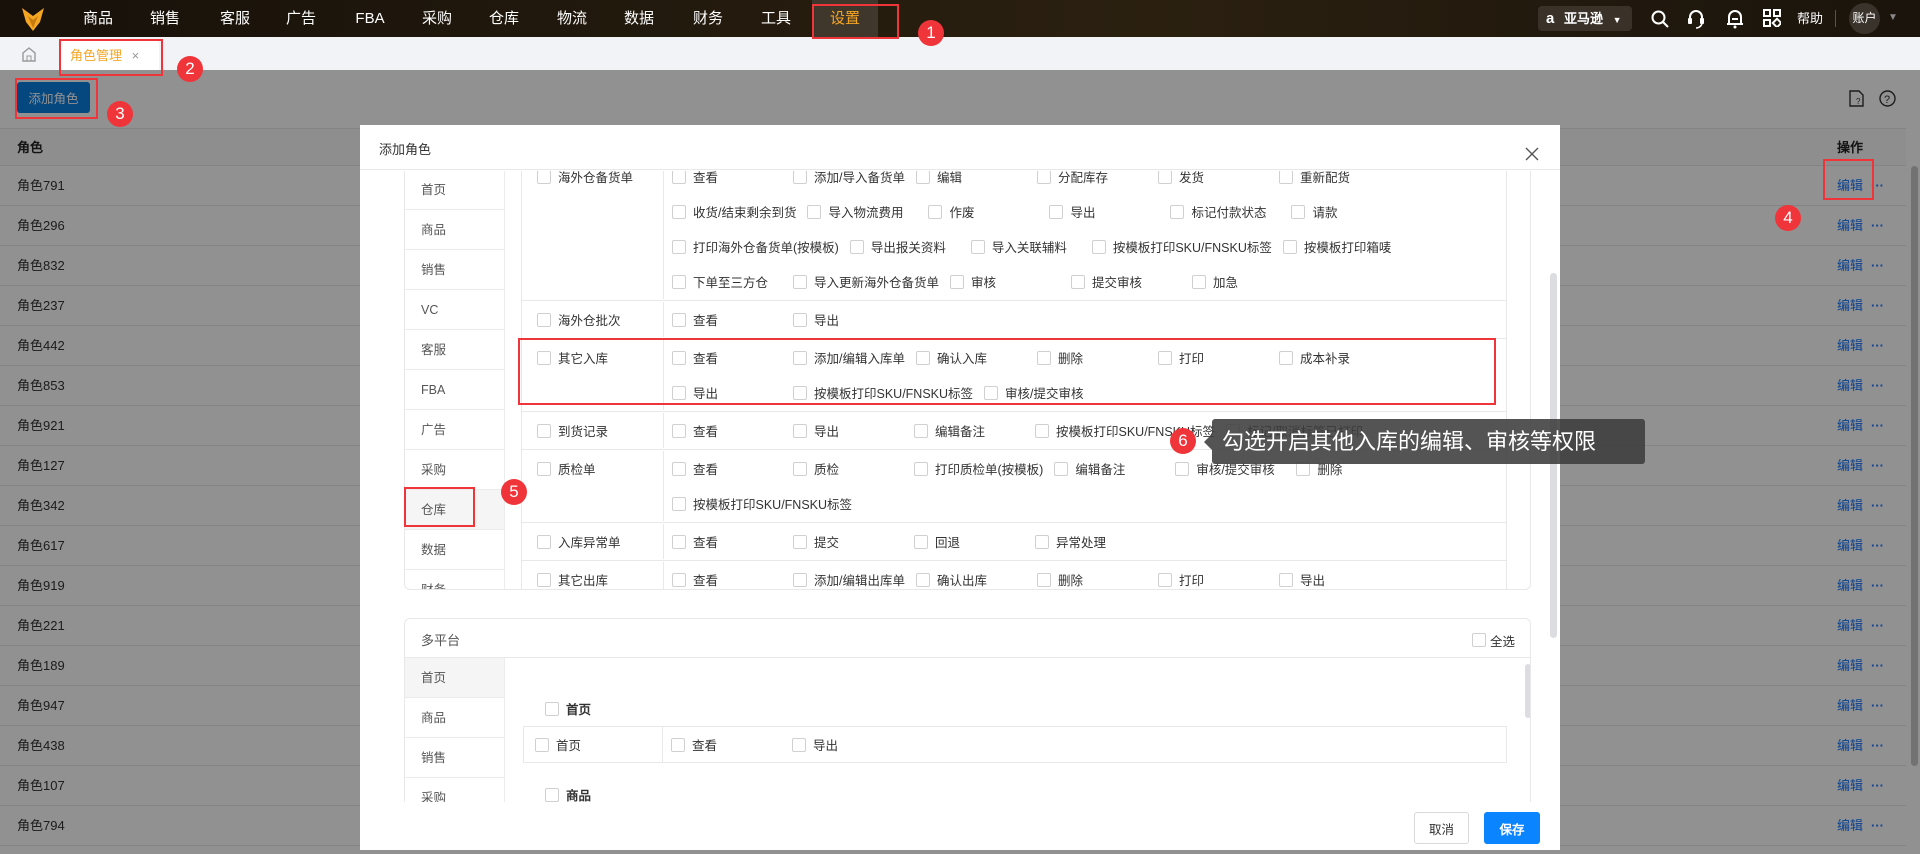  What do you see at coordinates (1441, 828) in the screenshot?
I see `cancel-button: 取消` at bounding box center [1441, 828].